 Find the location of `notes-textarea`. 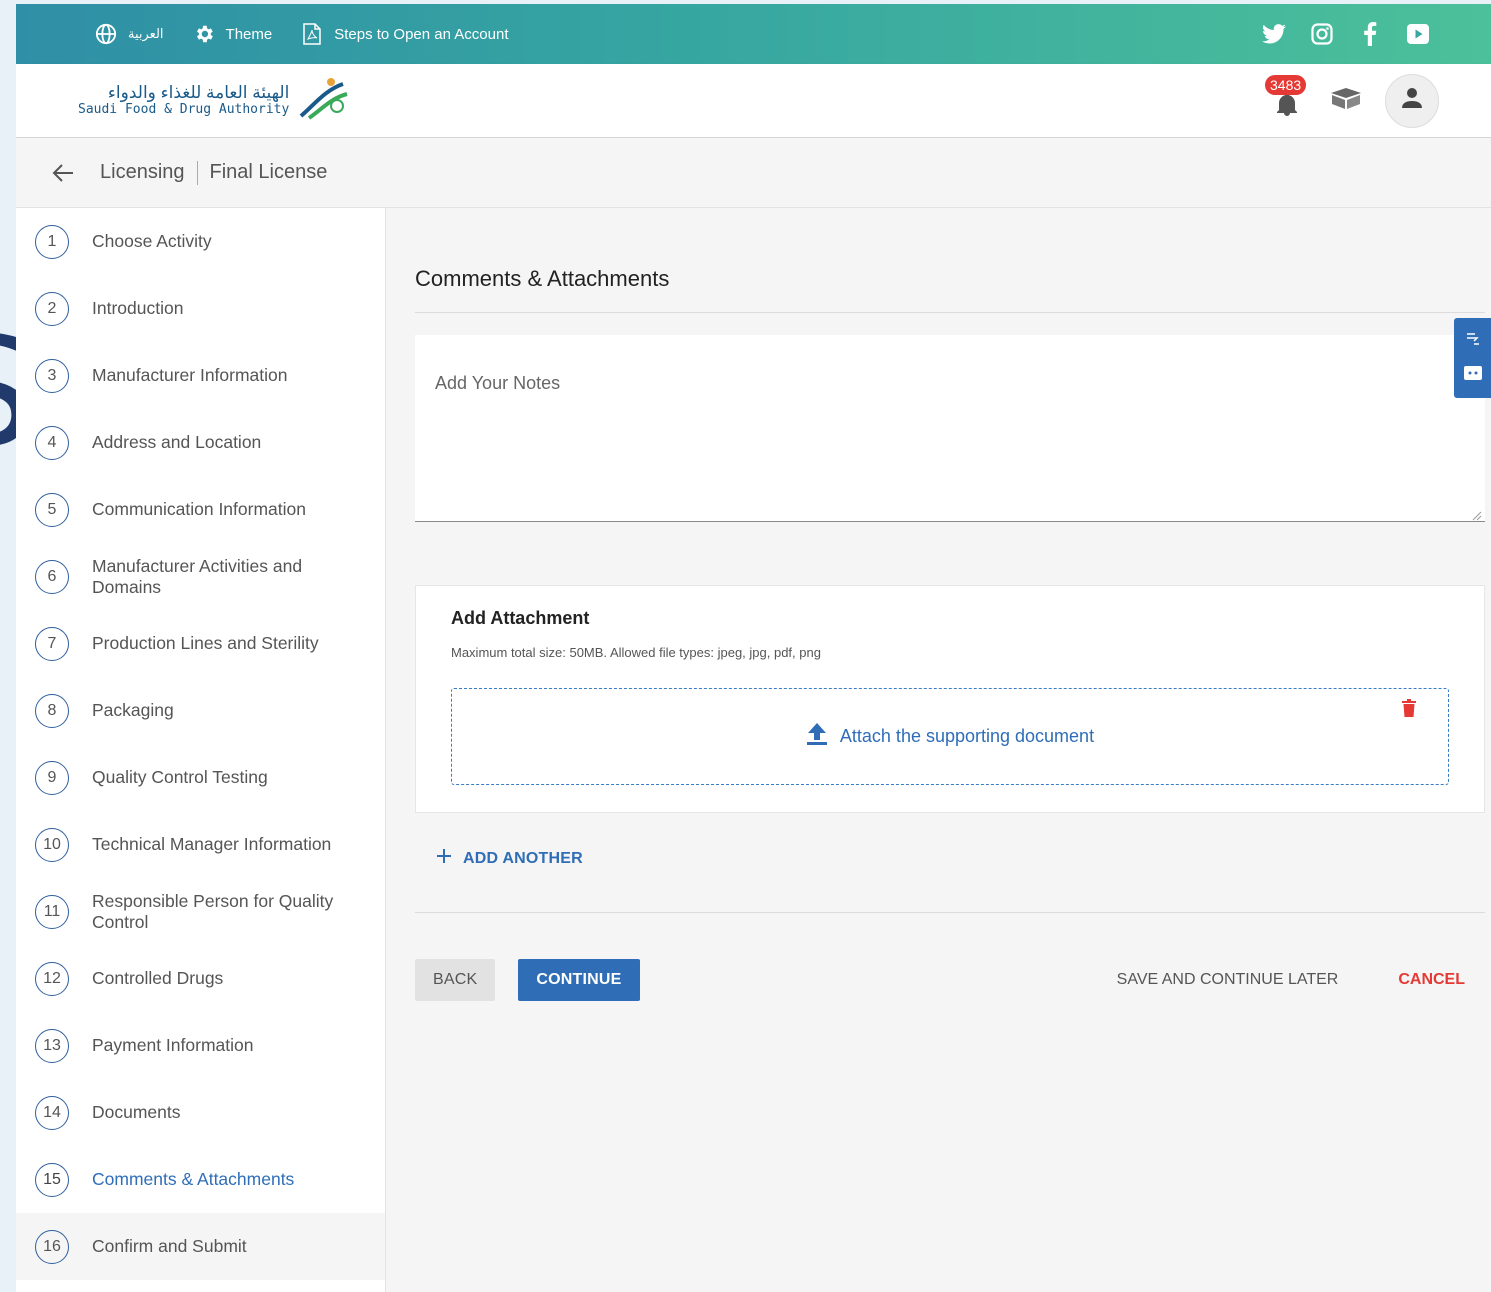

notes-textarea is located at coordinates (950, 428).